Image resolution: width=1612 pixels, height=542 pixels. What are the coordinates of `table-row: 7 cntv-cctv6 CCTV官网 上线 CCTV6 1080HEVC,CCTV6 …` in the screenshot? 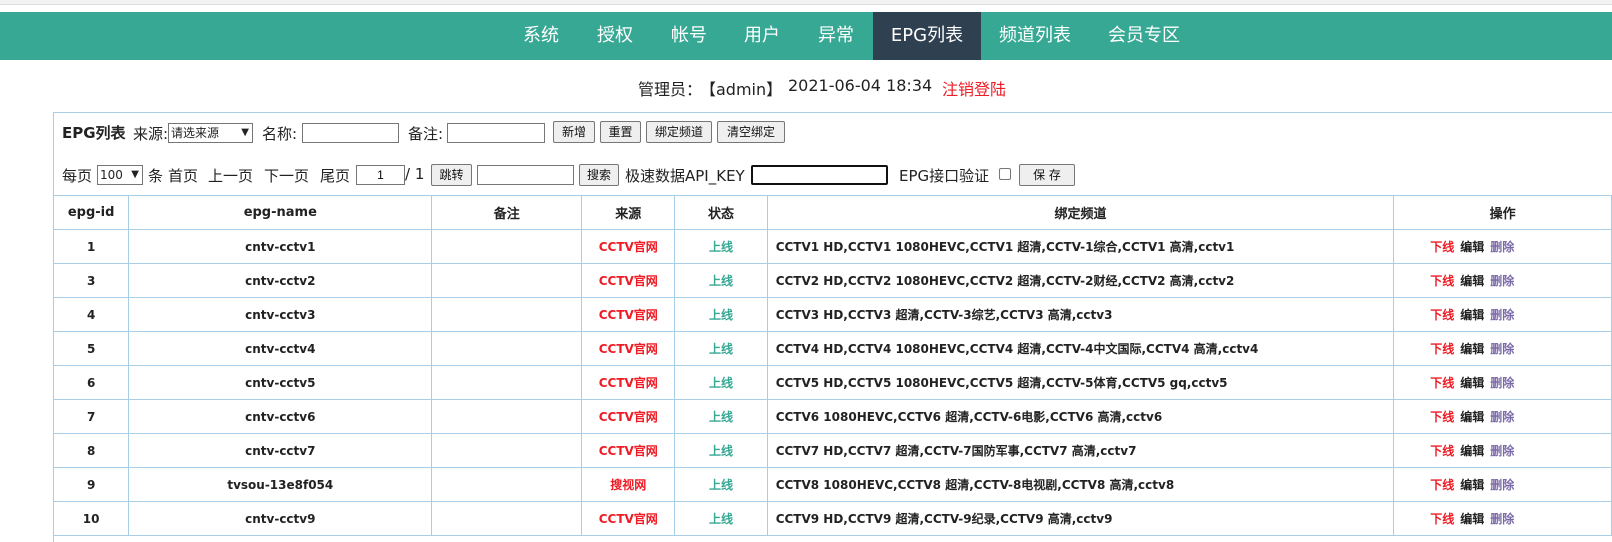 It's located at (832, 416).